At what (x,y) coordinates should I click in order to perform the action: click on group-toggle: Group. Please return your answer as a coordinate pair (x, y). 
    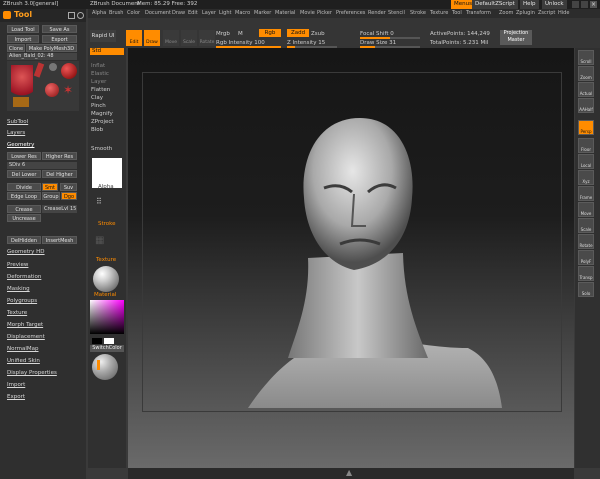
    Looking at the image, I should click on (51, 196).